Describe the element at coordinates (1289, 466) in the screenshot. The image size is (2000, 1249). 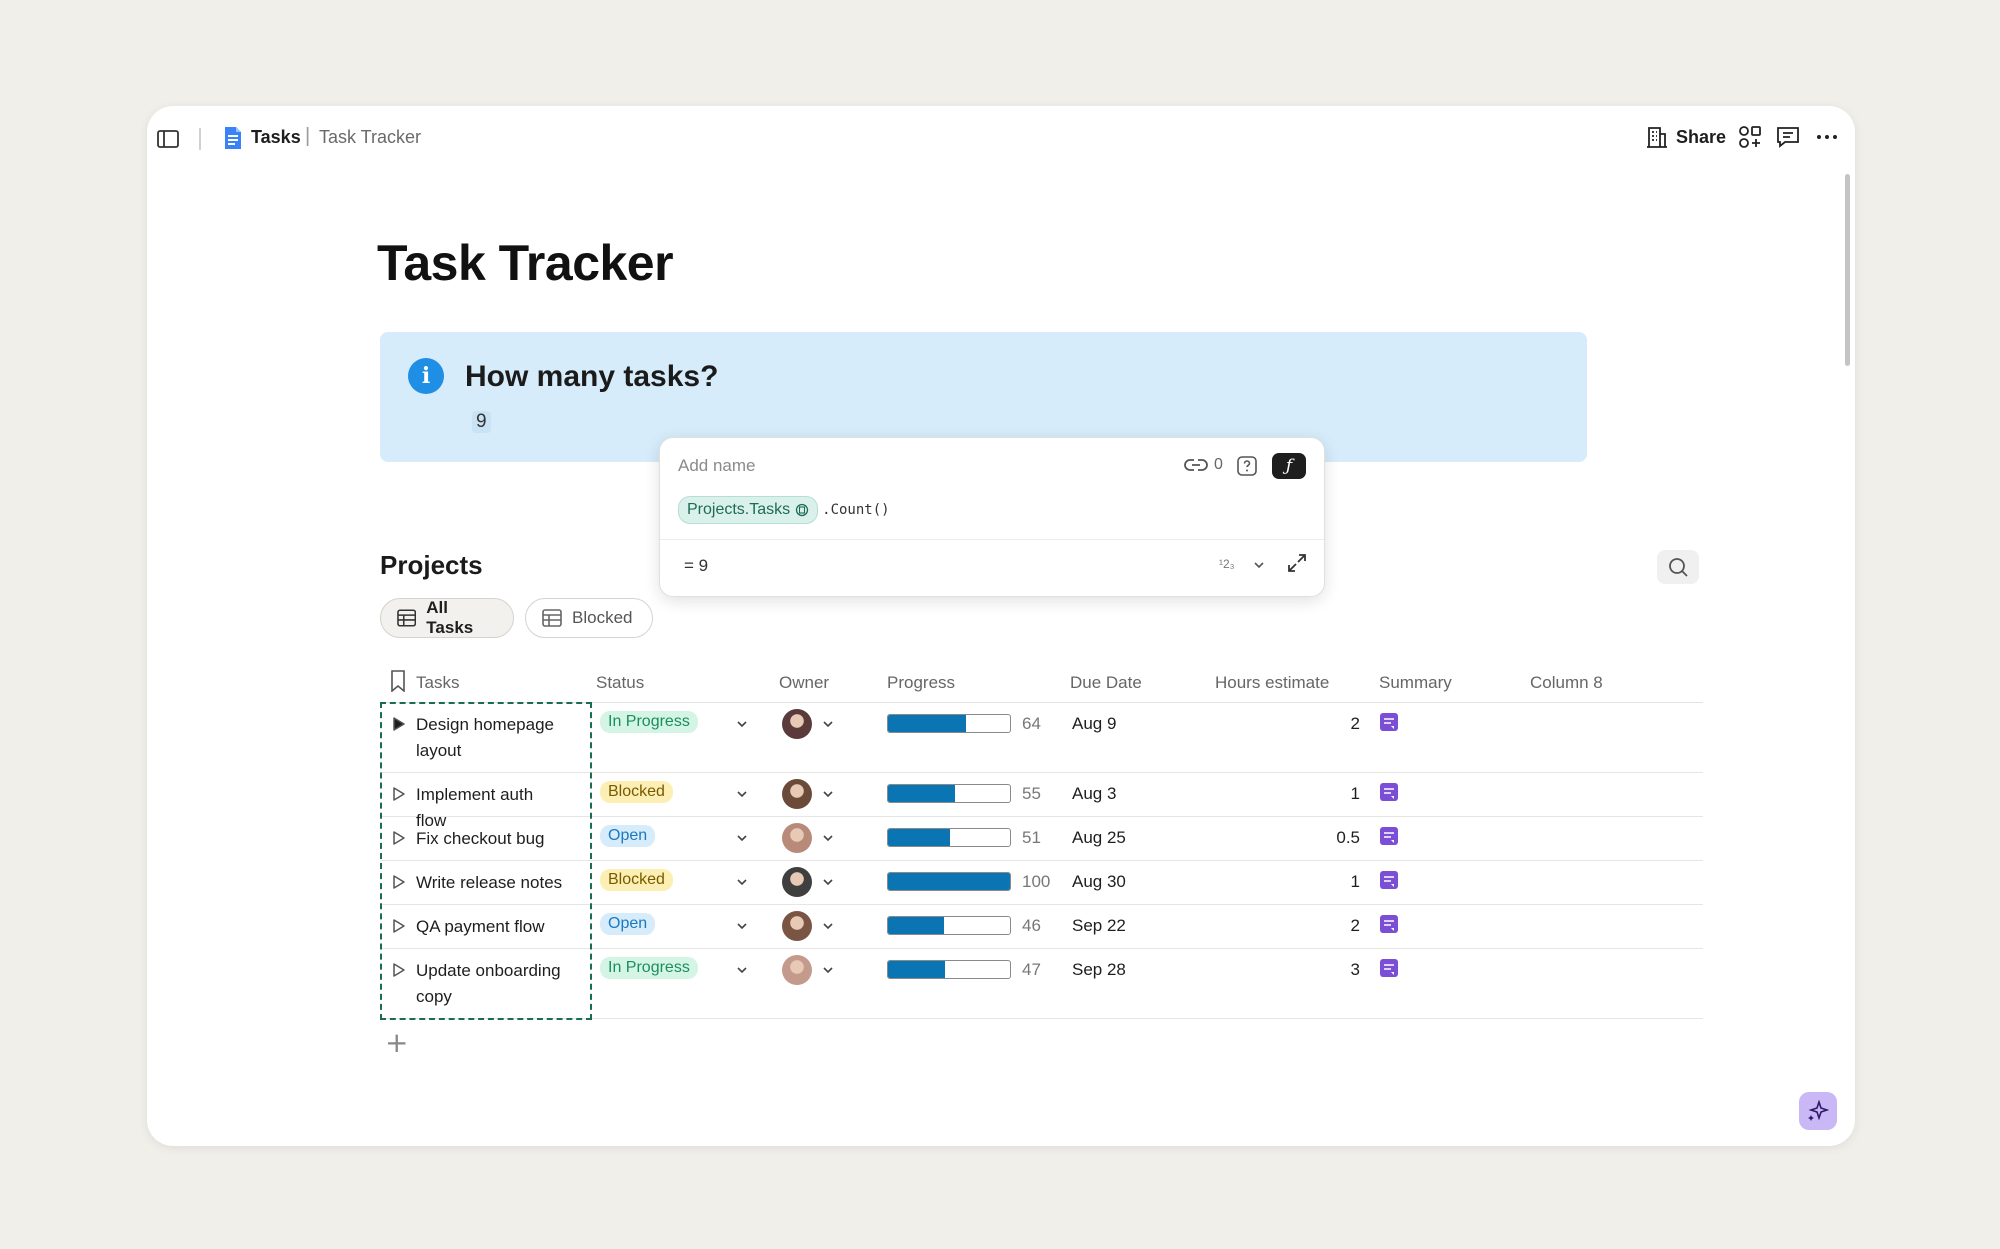
I see `formula-mode-button: ƒ` at that location.